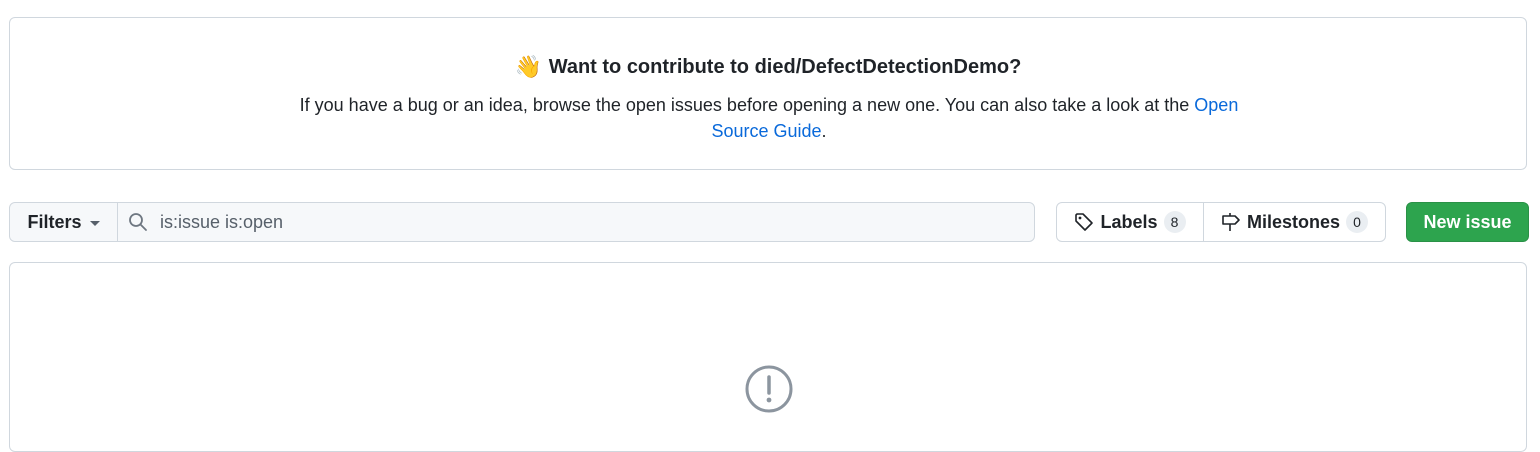  Describe the element at coordinates (54, 221) in the screenshot. I see `filters-label: Filters` at that location.